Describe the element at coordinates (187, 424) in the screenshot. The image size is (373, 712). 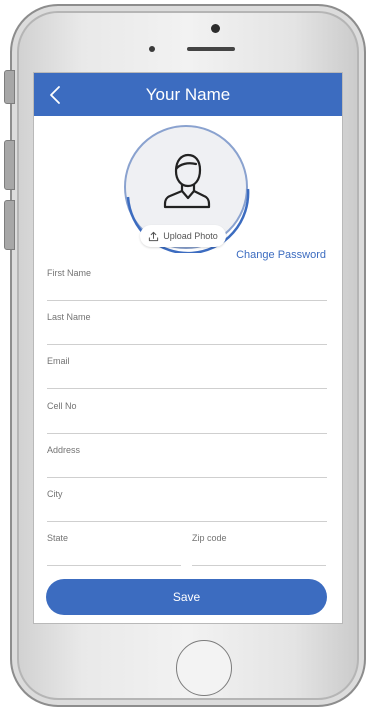
I see `cell-input` at that location.